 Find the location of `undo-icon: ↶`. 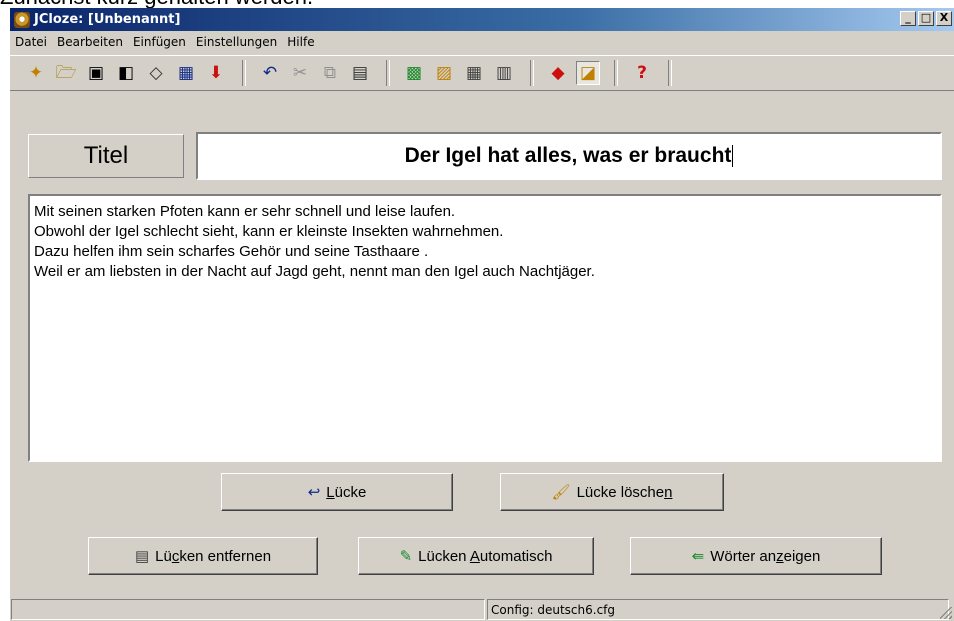

undo-icon: ↶ is located at coordinates (270, 73).